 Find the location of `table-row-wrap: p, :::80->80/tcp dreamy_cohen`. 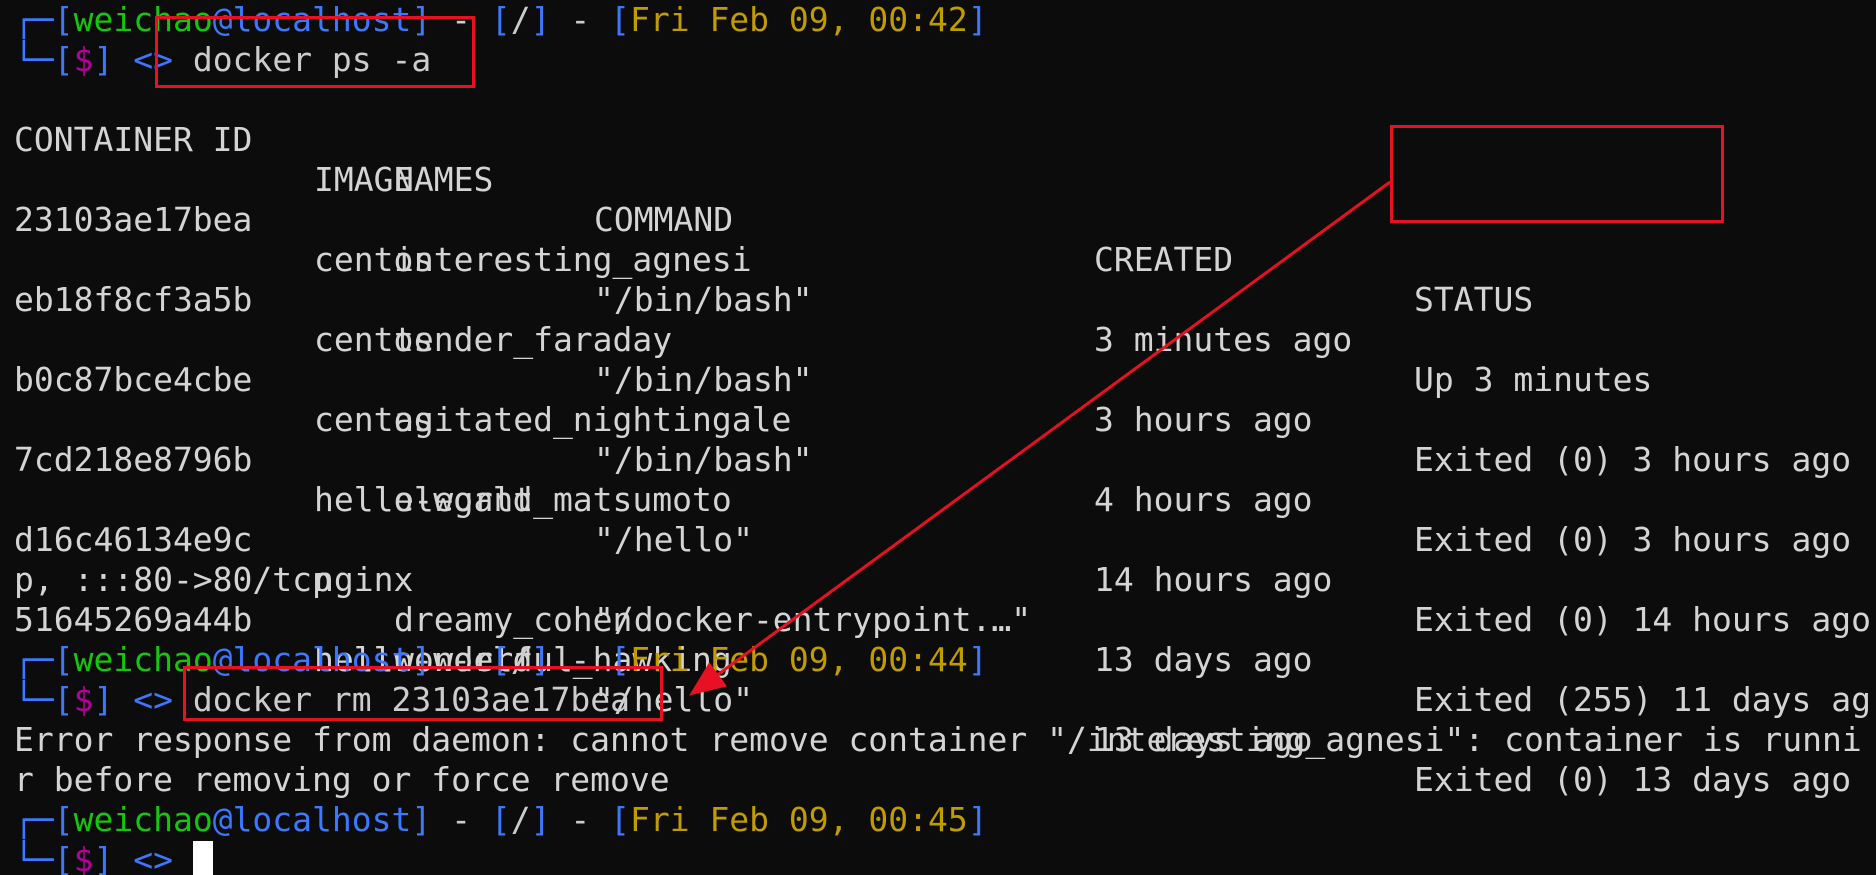

table-row-wrap: p, :::80->80/tcp dreamy_cohen is located at coordinates (944, 579).